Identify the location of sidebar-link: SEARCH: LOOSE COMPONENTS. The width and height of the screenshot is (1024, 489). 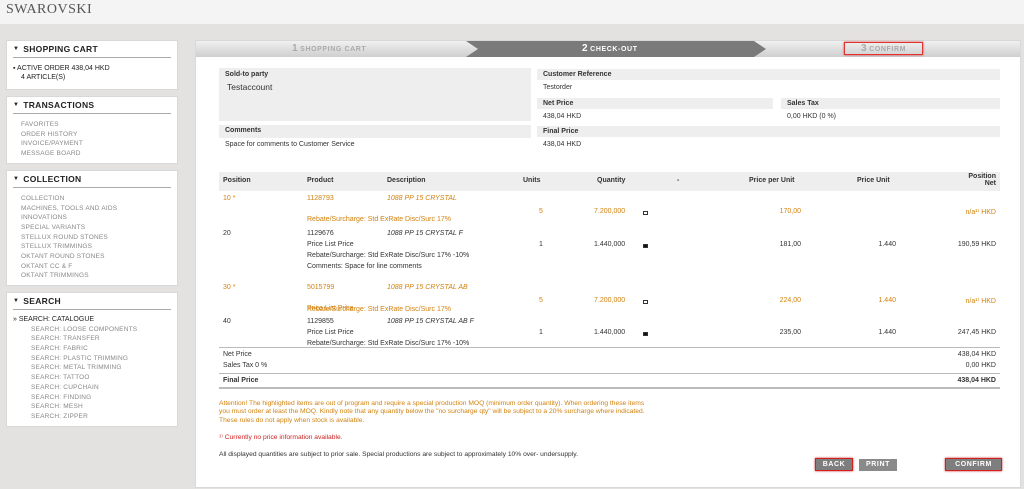
(92, 330).